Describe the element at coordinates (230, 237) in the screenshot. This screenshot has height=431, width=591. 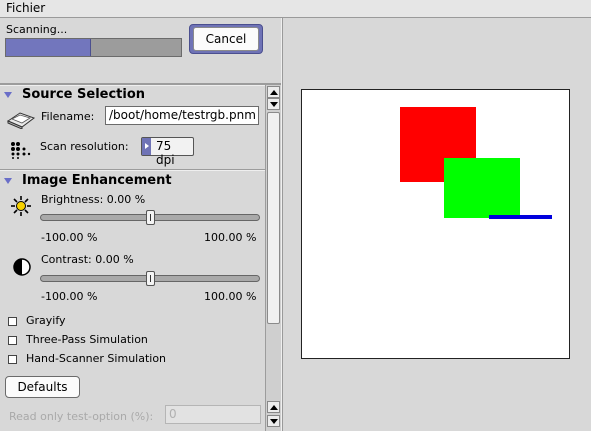
I see `brightness-max-label: 100.00 %` at that location.